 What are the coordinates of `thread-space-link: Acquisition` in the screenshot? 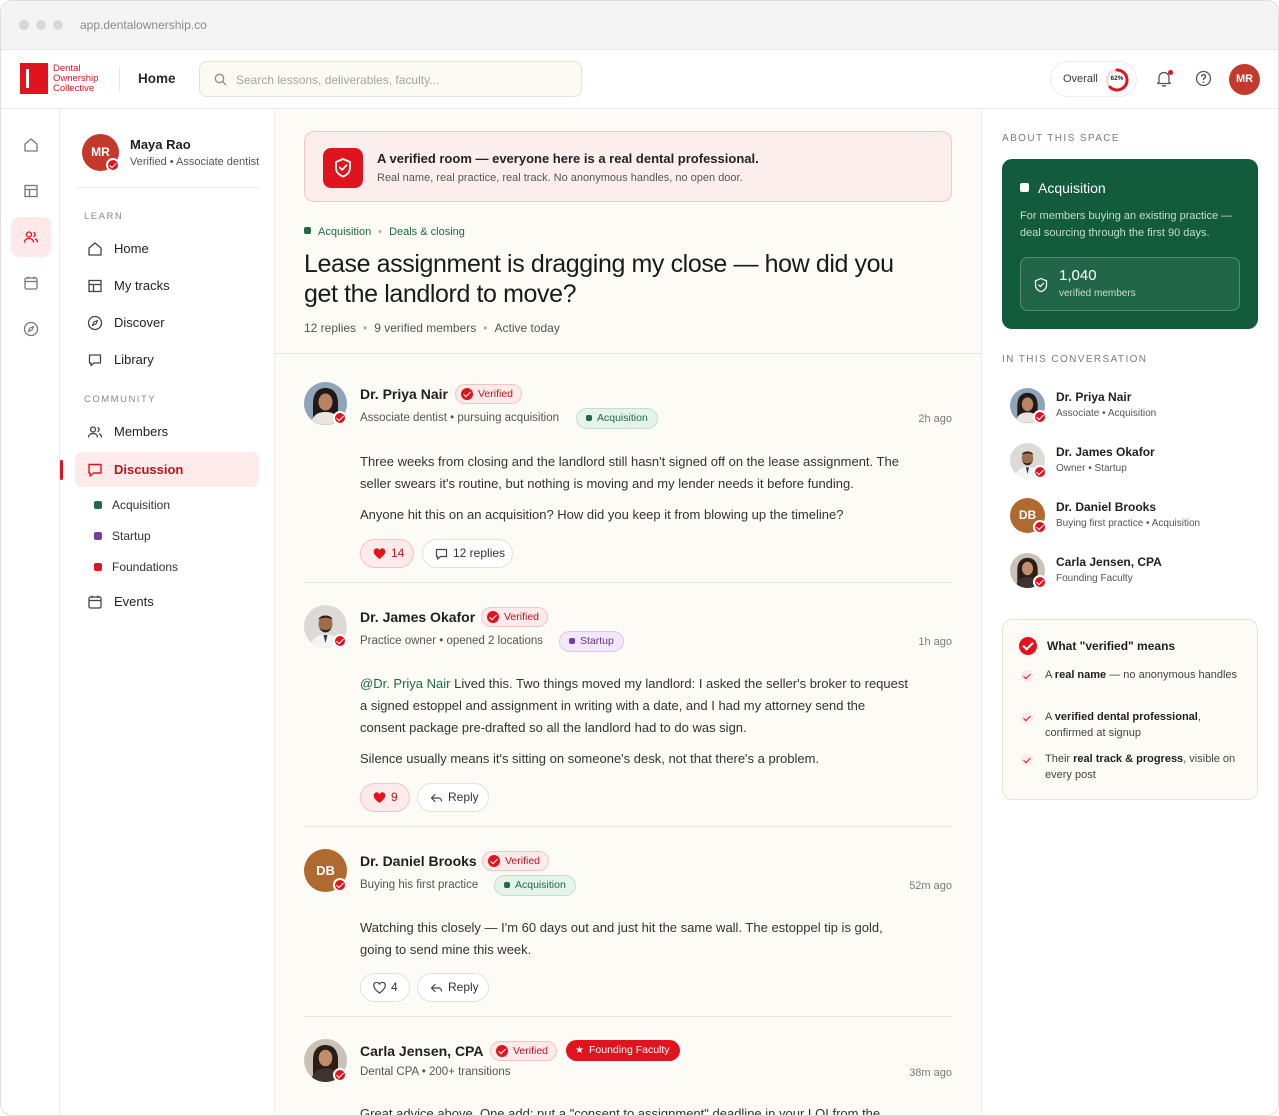 It's located at (344, 232).